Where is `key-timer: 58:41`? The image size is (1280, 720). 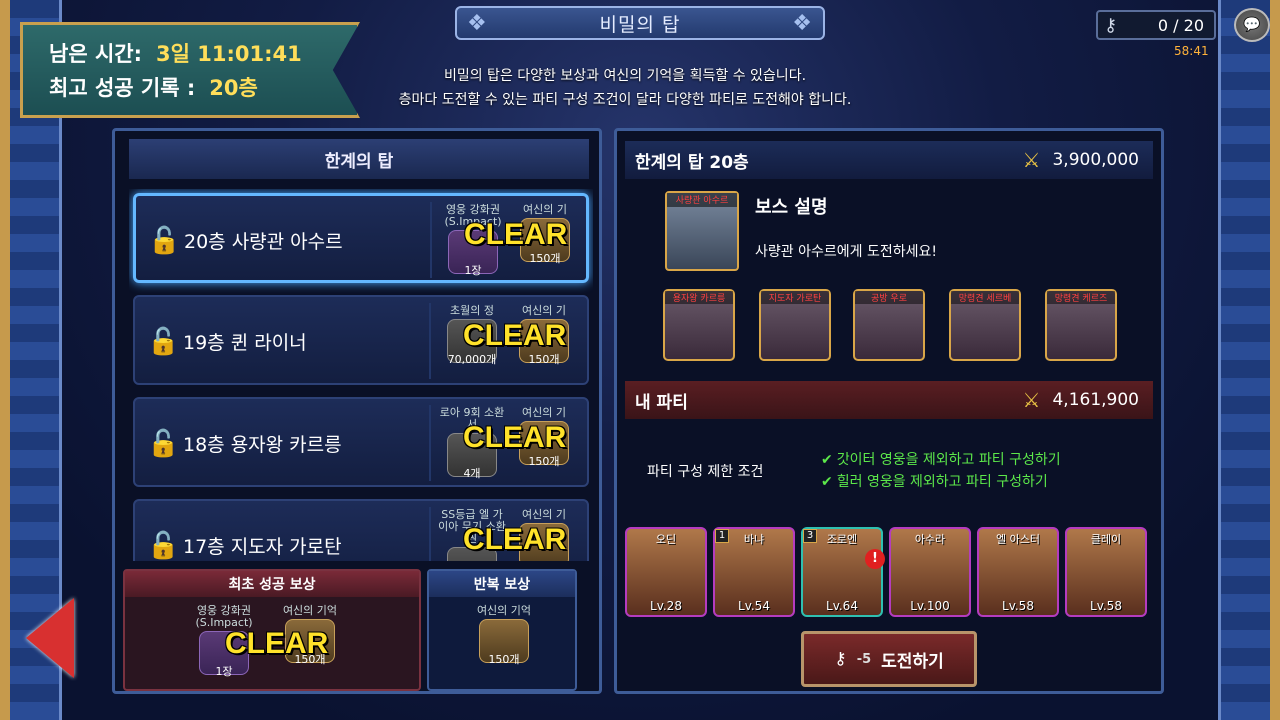 key-timer: 58:41 is located at coordinates (1191, 51).